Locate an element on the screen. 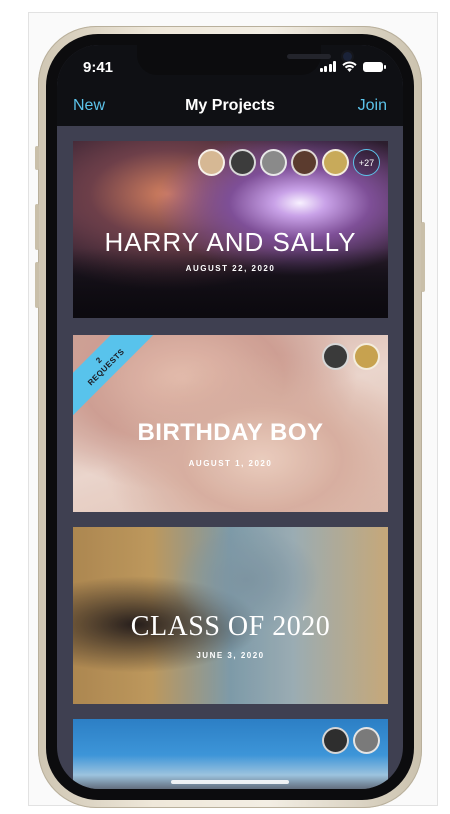 The image size is (450, 814). speaker is located at coordinates (309, 56).